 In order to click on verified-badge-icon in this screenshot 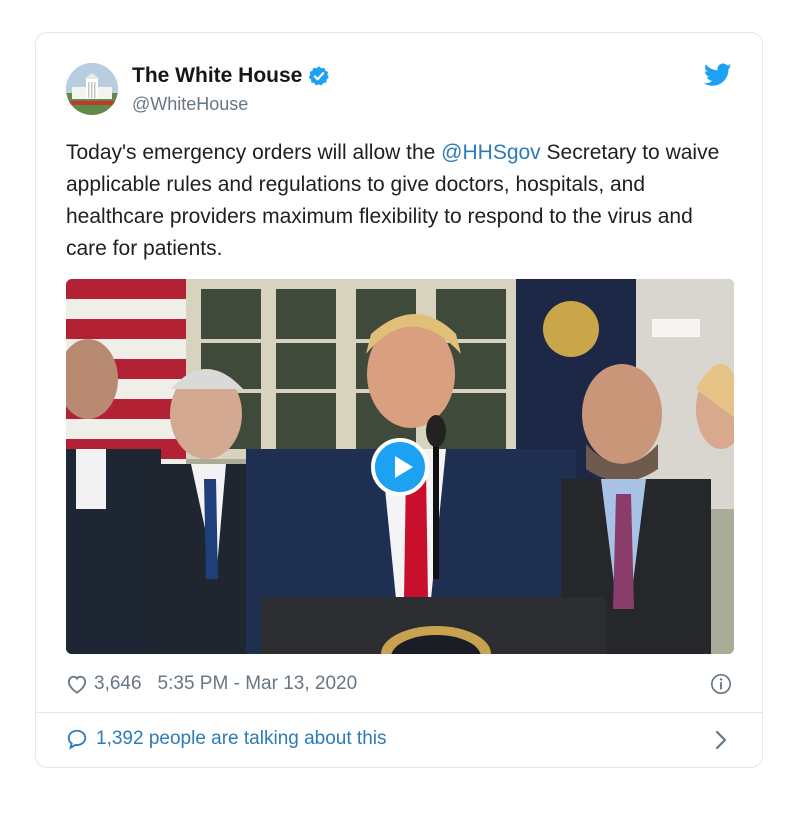, I will do `click(319, 76)`.